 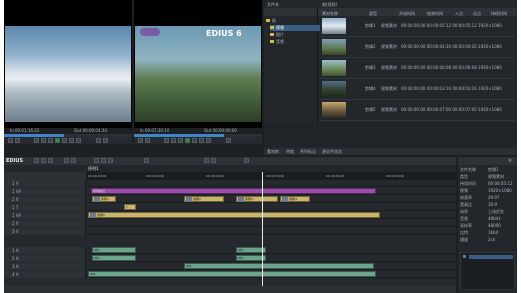 I want to click on player-out-timecode: Out 00:00:04:24, so click(x=90, y=130).